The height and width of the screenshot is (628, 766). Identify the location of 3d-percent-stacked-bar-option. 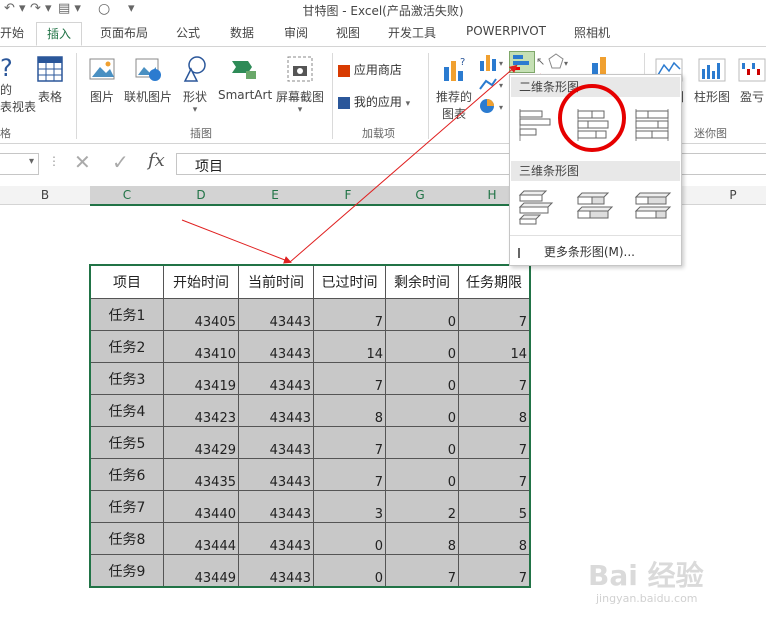
(652, 207).